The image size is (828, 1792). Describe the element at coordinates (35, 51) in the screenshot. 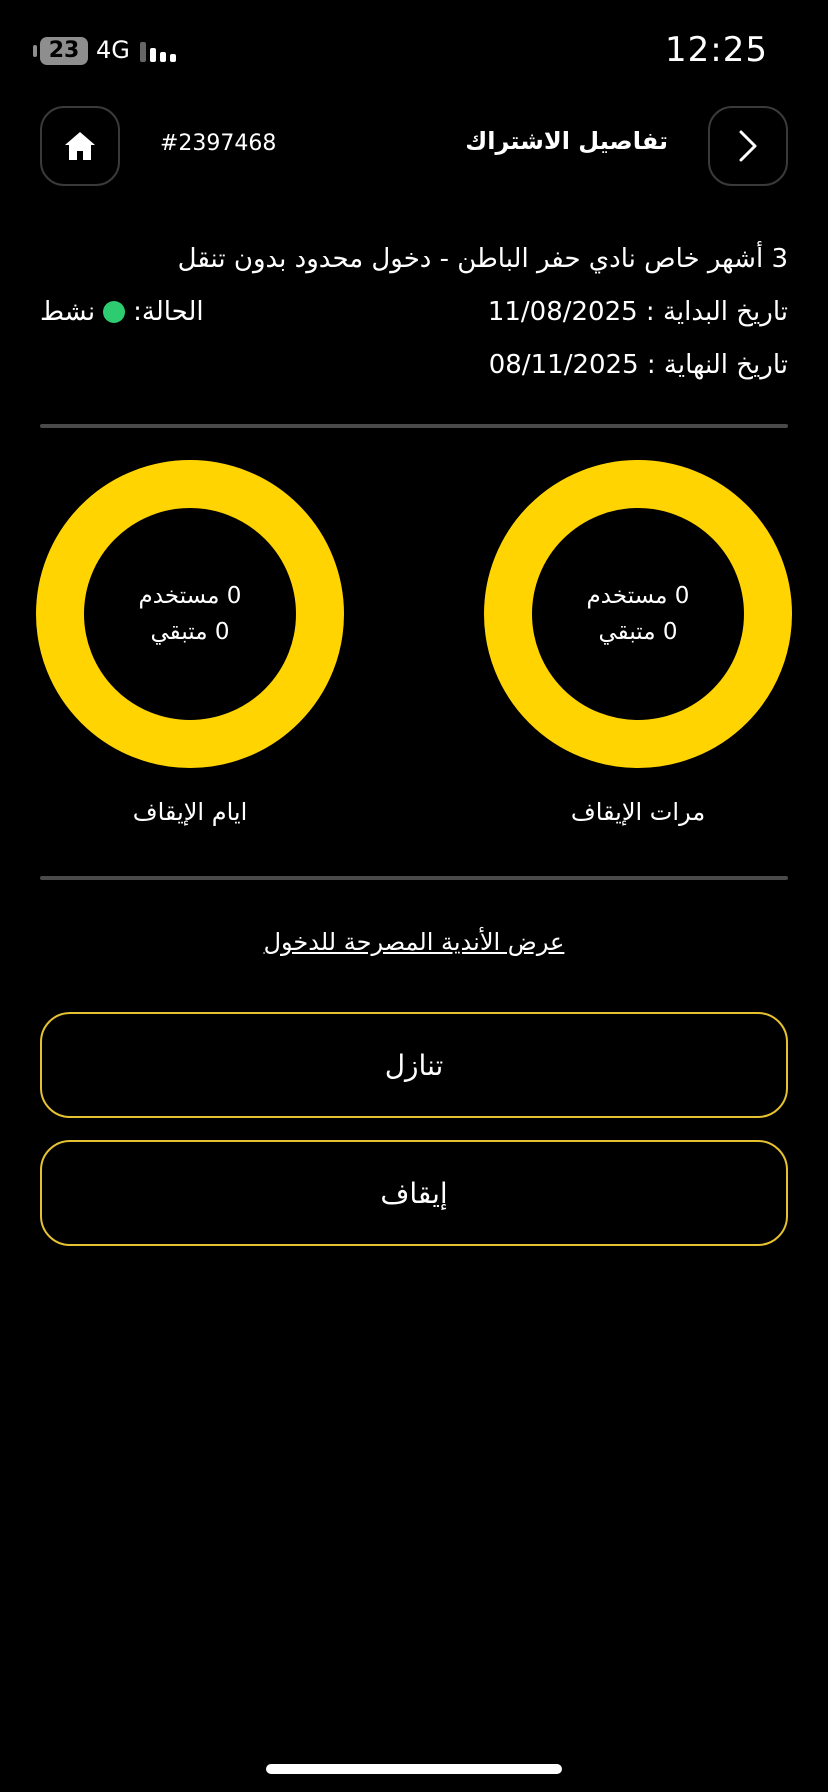

I see `battery-nub` at that location.